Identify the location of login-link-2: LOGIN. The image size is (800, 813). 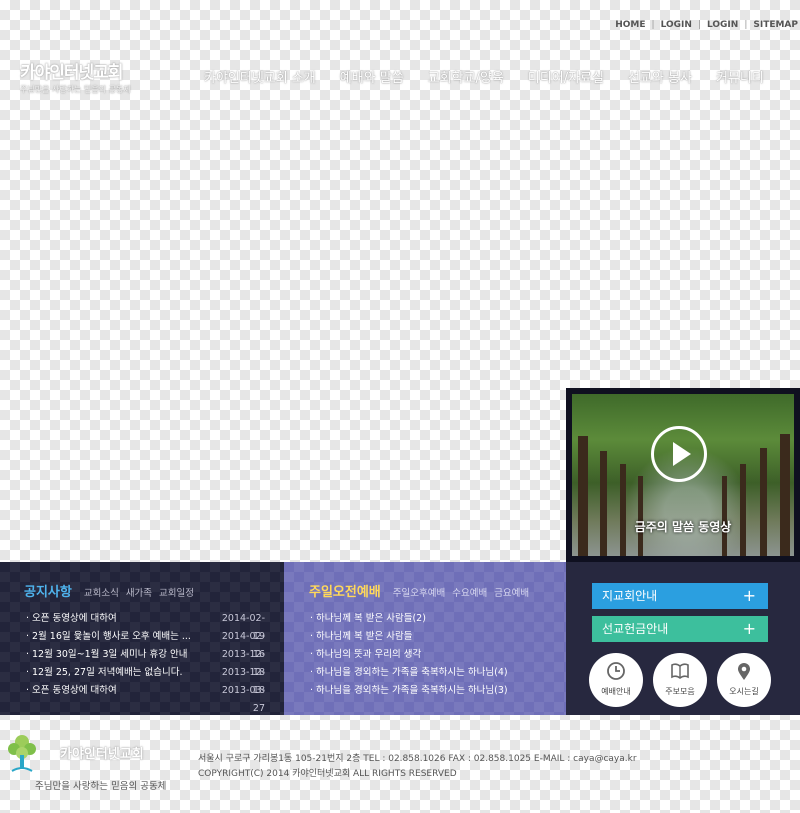
(722, 25).